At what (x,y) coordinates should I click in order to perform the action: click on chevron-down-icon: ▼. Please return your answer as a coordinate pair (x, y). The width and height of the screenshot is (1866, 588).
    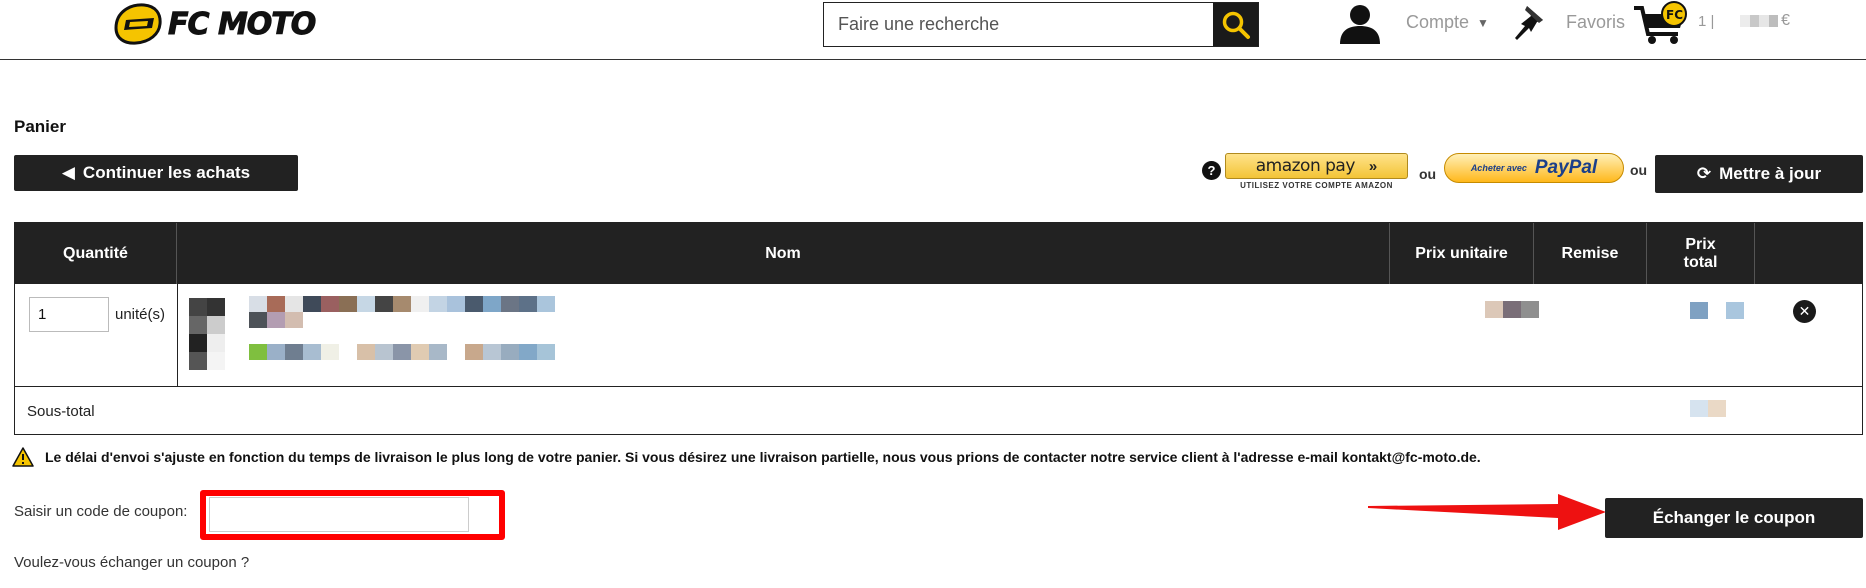
    Looking at the image, I should click on (1483, 22).